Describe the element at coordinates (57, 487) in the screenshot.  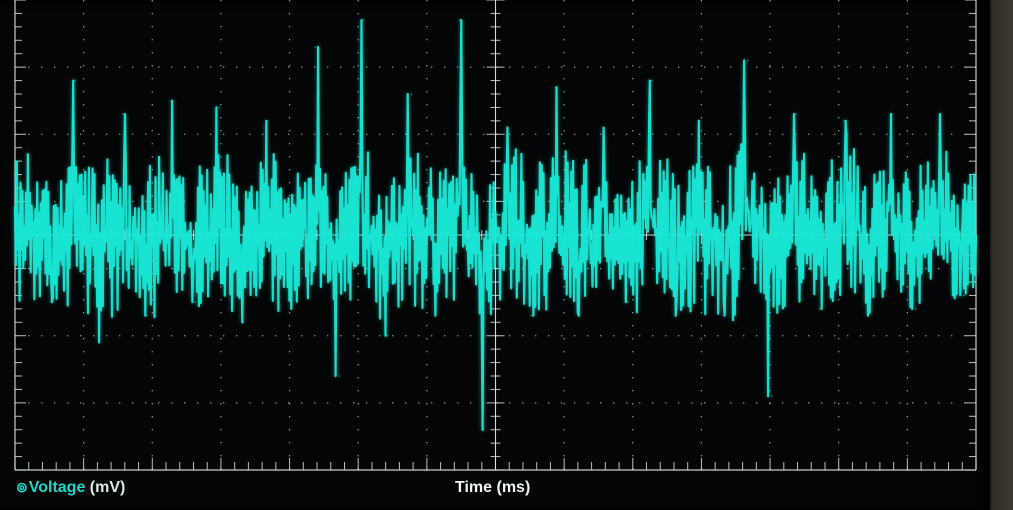
I see `legend-series-name: Voltage` at that location.